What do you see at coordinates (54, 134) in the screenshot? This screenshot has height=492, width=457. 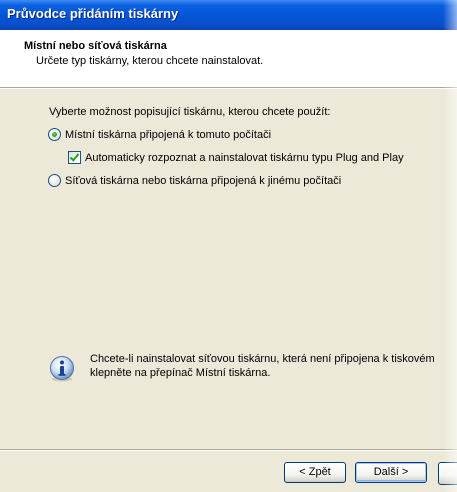 I see `radio-button-selected` at bounding box center [54, 134].